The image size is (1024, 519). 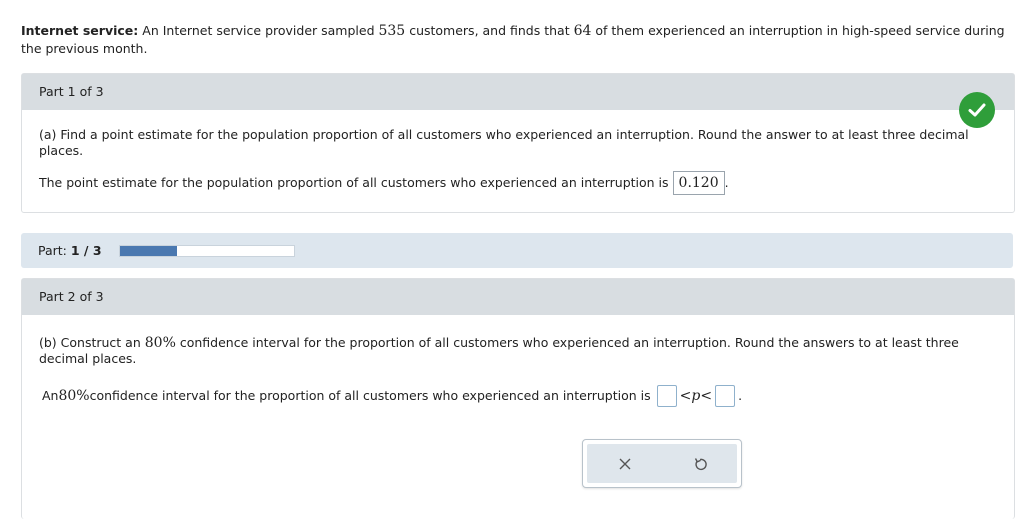 I want to click on inequality-text: <p<, so click(x=696, y=396).